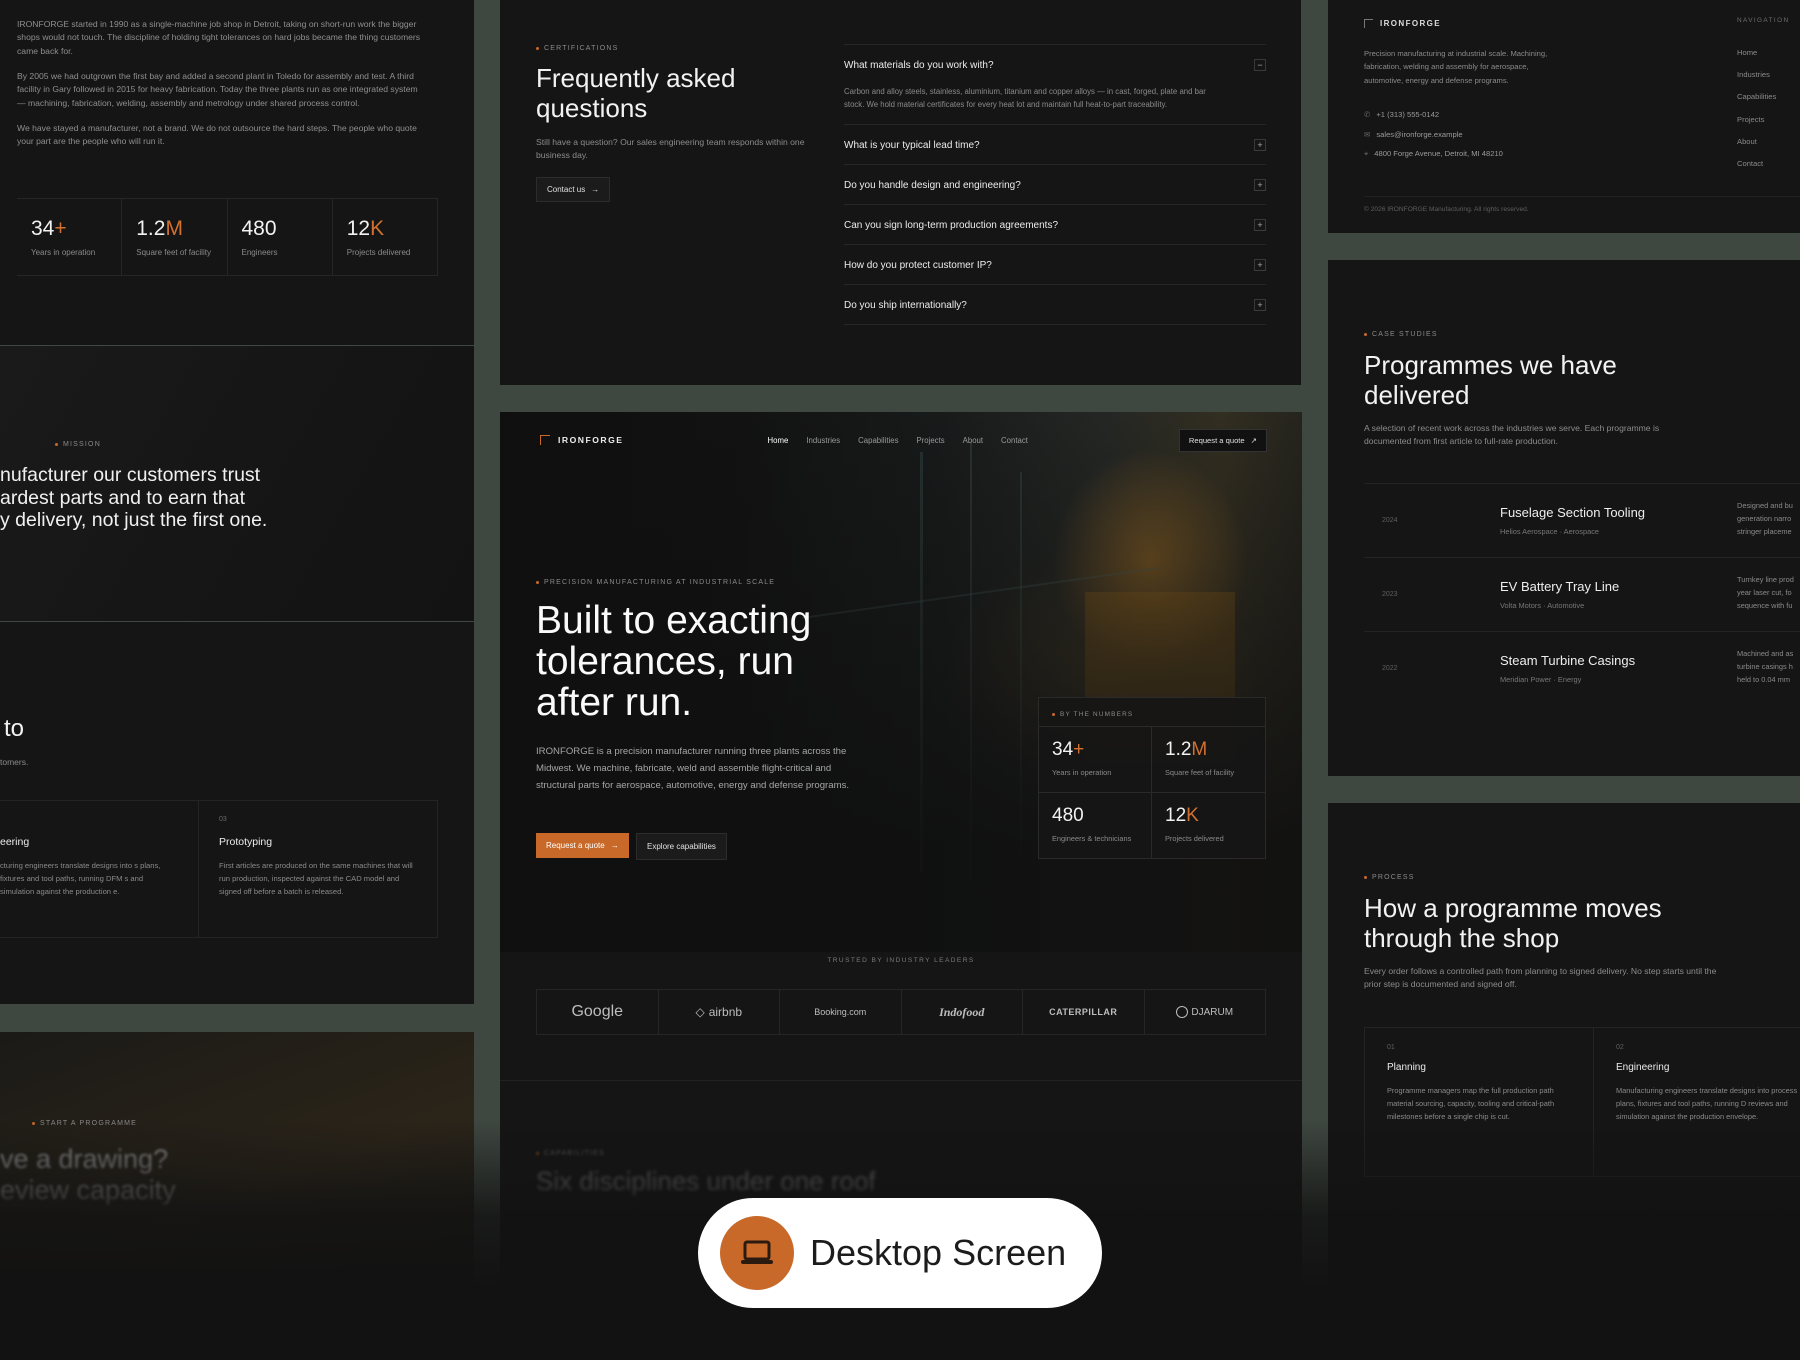 Image resolution: width=1800 pixels, height=1360 pixels. What do you see at coordinates (681, 846) in the screenshot?
I see `explore-capabilities-button: Explore capabilities` at bounding box center [681, 846].